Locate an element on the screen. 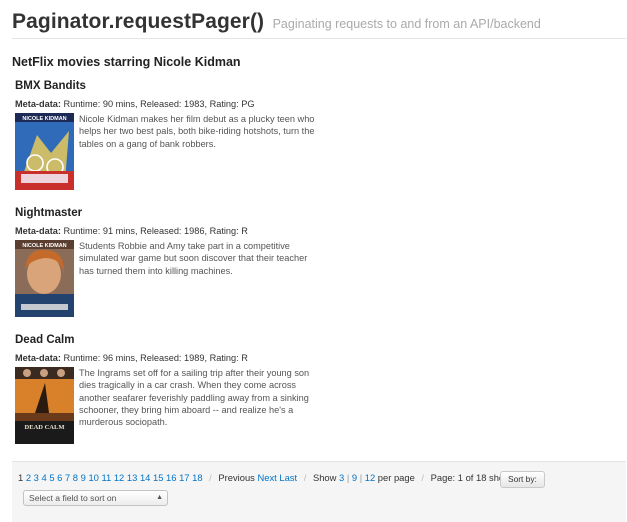 This screenshot has height=522, width=627. page-link: 17 is located at coordinates (184, 477).